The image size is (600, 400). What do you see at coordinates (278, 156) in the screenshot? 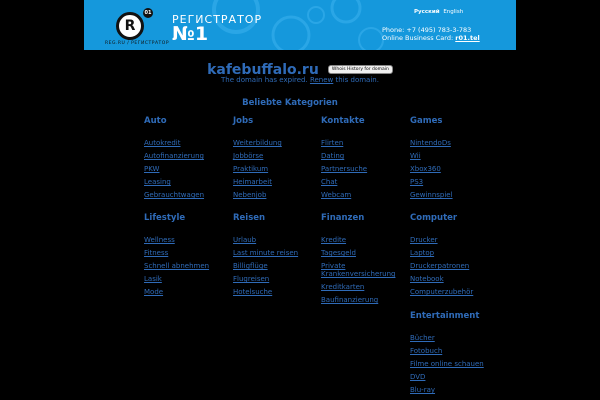
I see `category-link: Jobbörse` at bounding box center [278, 156].